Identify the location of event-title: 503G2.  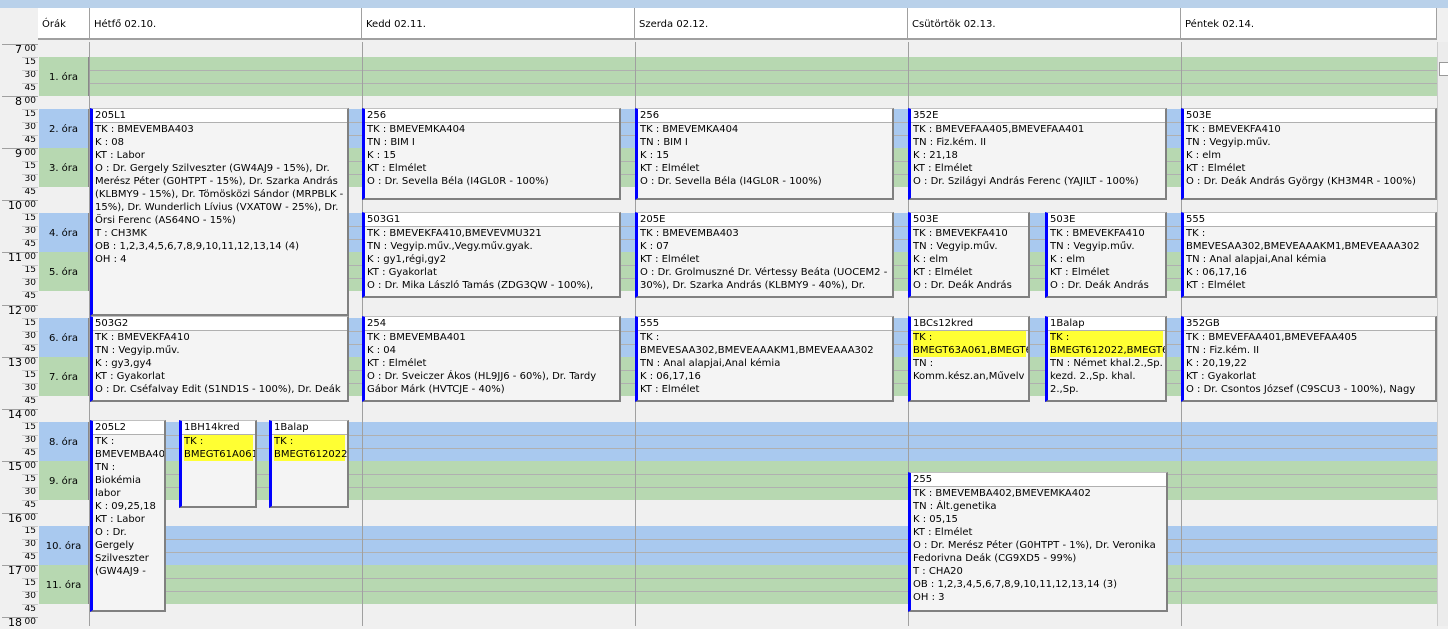
(220, 324).